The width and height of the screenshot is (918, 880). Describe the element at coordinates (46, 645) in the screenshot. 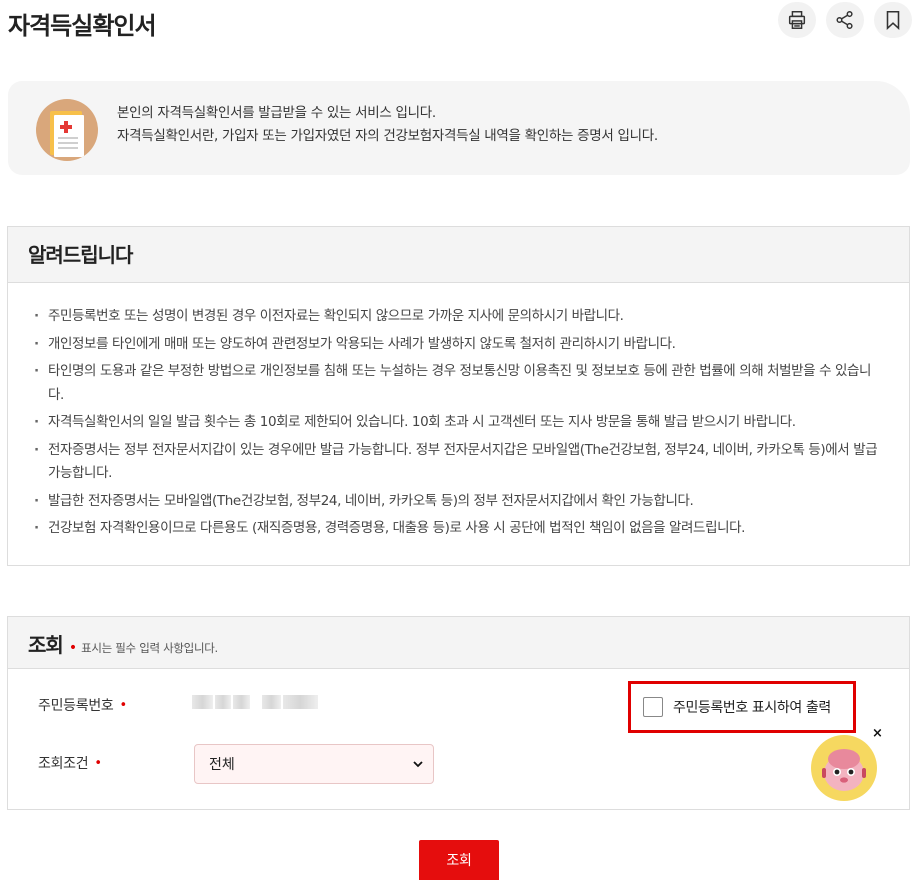

I see `search-heading: 조회` at that location.